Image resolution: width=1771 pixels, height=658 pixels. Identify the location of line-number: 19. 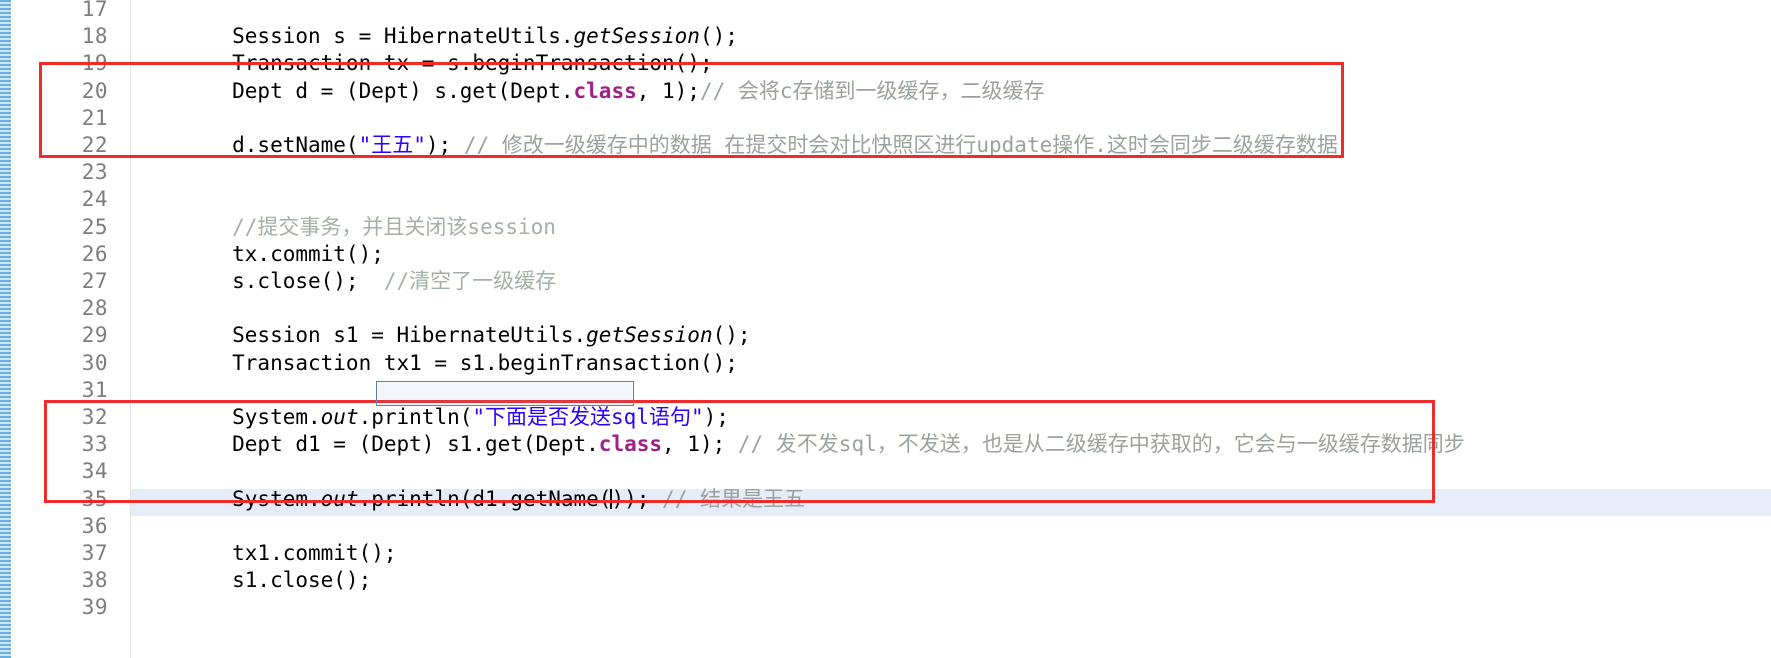
(63, 63).